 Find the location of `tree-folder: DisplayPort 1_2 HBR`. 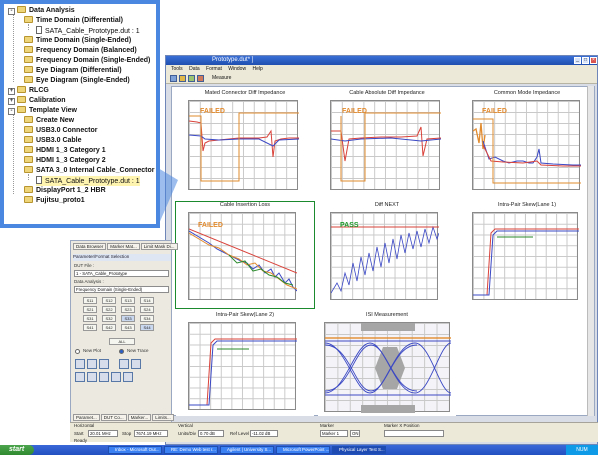

tree-folder: DisplayPort 1_2 HBR is located at coordinates (65, 190).